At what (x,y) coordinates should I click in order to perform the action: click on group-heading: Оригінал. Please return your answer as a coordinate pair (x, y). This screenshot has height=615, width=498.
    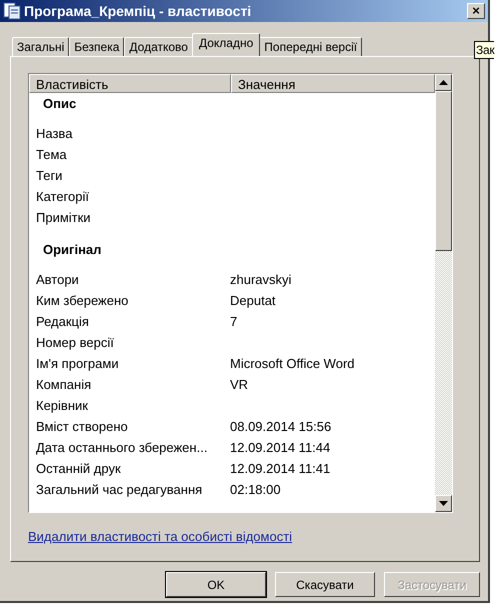
    Looking at the image, I should click on (72, 249).